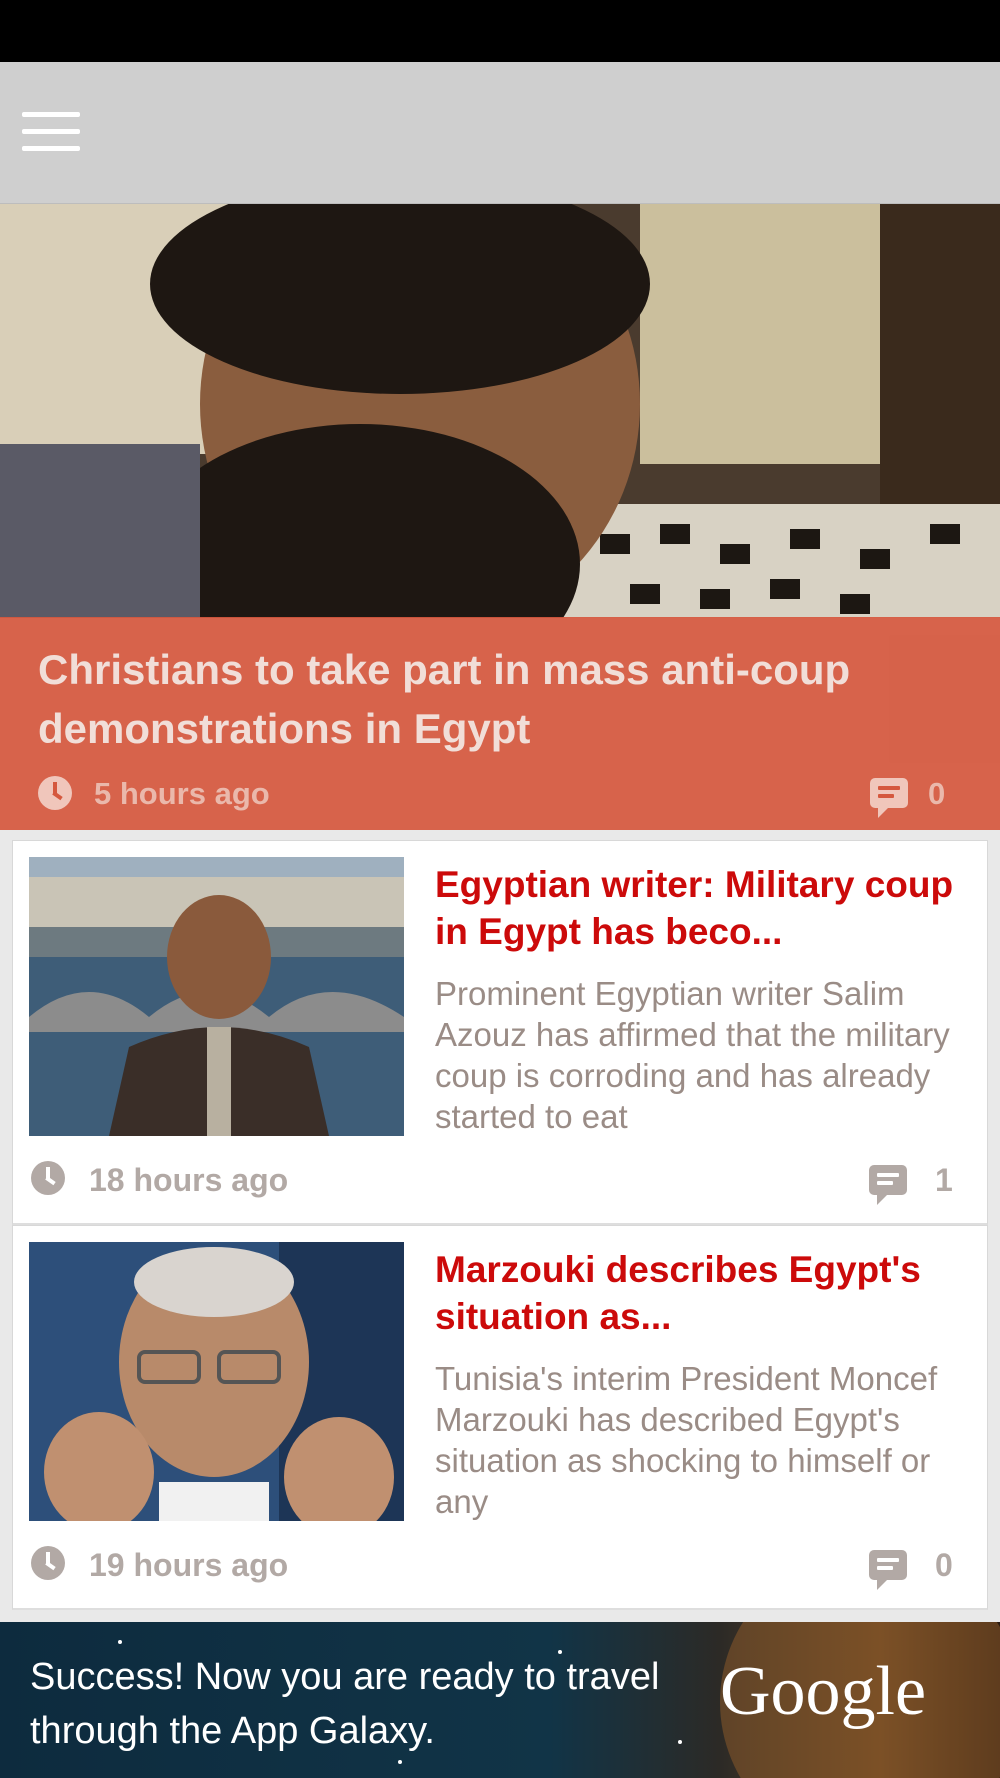 The image size is (1000, 1778). I want to click on article-comment-count: 1, so click(944, 1180).